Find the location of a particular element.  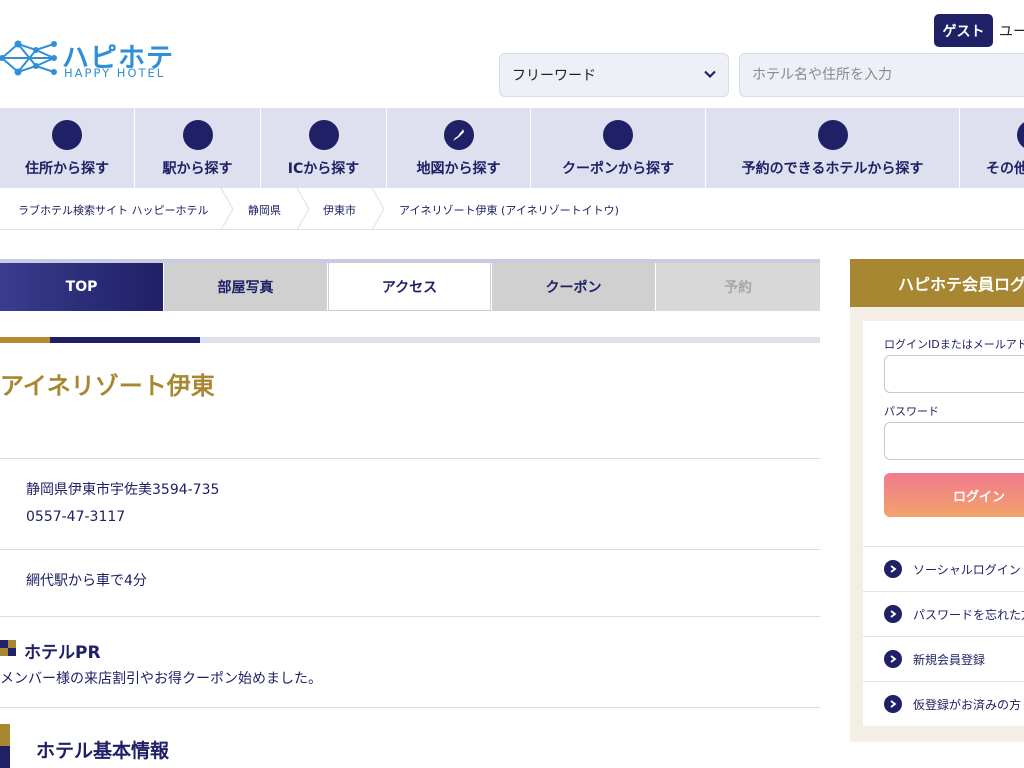

section-bar-icon is located at coordinates (5, 746).